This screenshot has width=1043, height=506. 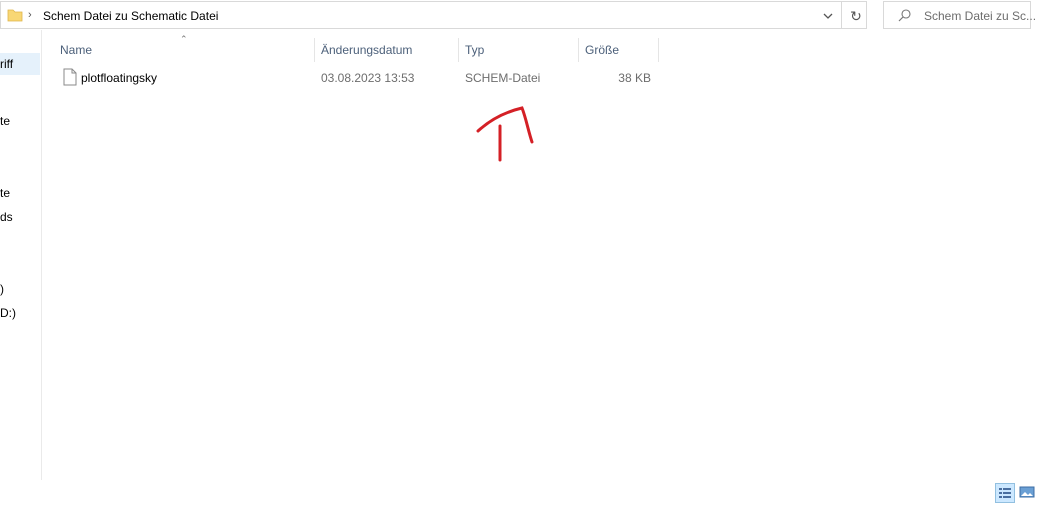 What do you see at coordinates (20, 64) in the screenshot?
I see `nav-item-quick-access: riff` at bounding box center [20, 64].